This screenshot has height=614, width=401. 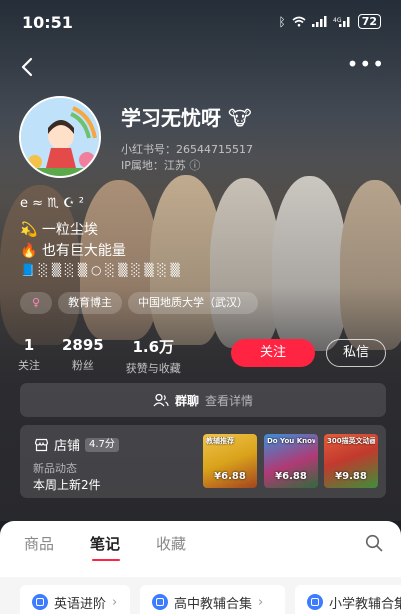 I want to click on wifi-icon, so click(x=299, y=21).